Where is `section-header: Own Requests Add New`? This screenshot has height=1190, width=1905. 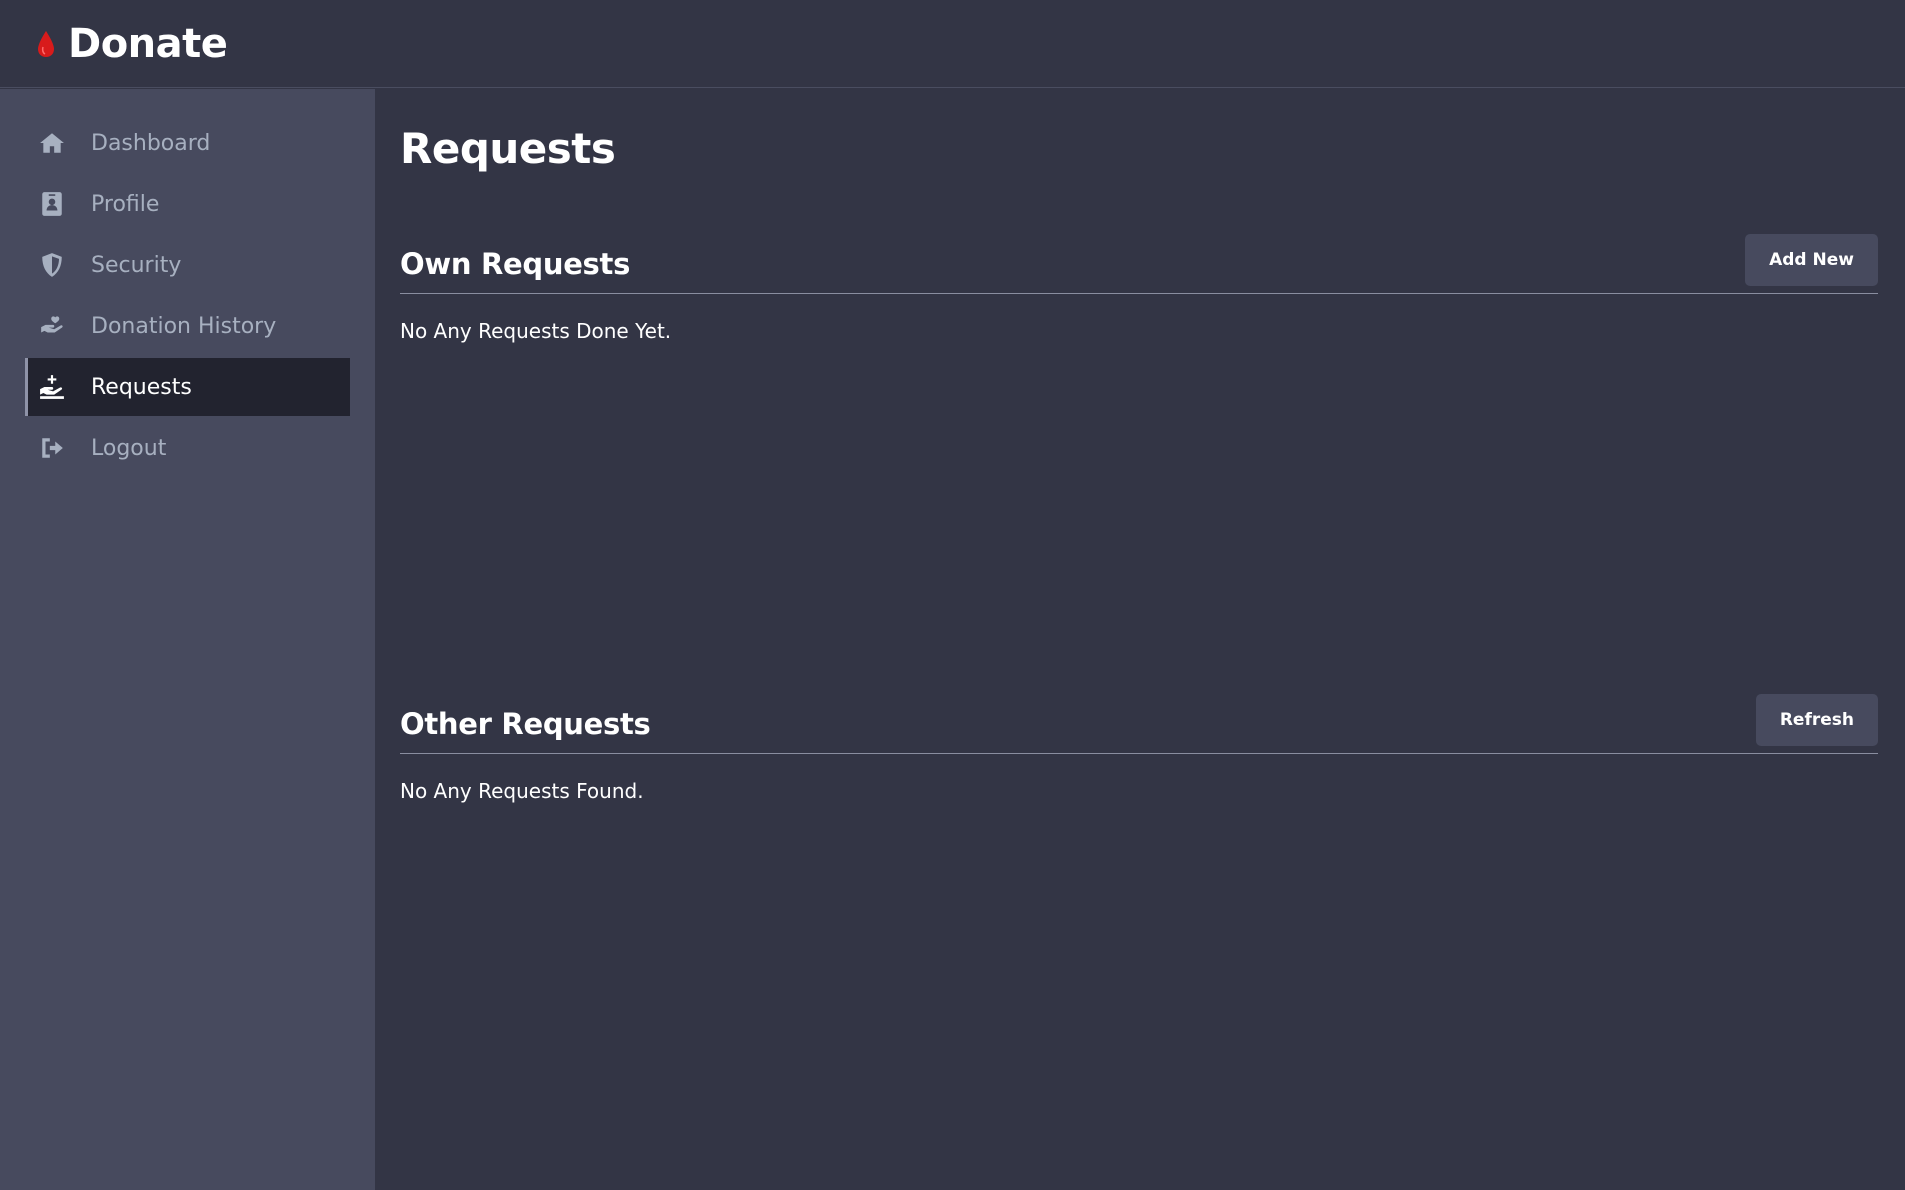
section-header: Own Requests Add New is located at coordinates (1139, 263).